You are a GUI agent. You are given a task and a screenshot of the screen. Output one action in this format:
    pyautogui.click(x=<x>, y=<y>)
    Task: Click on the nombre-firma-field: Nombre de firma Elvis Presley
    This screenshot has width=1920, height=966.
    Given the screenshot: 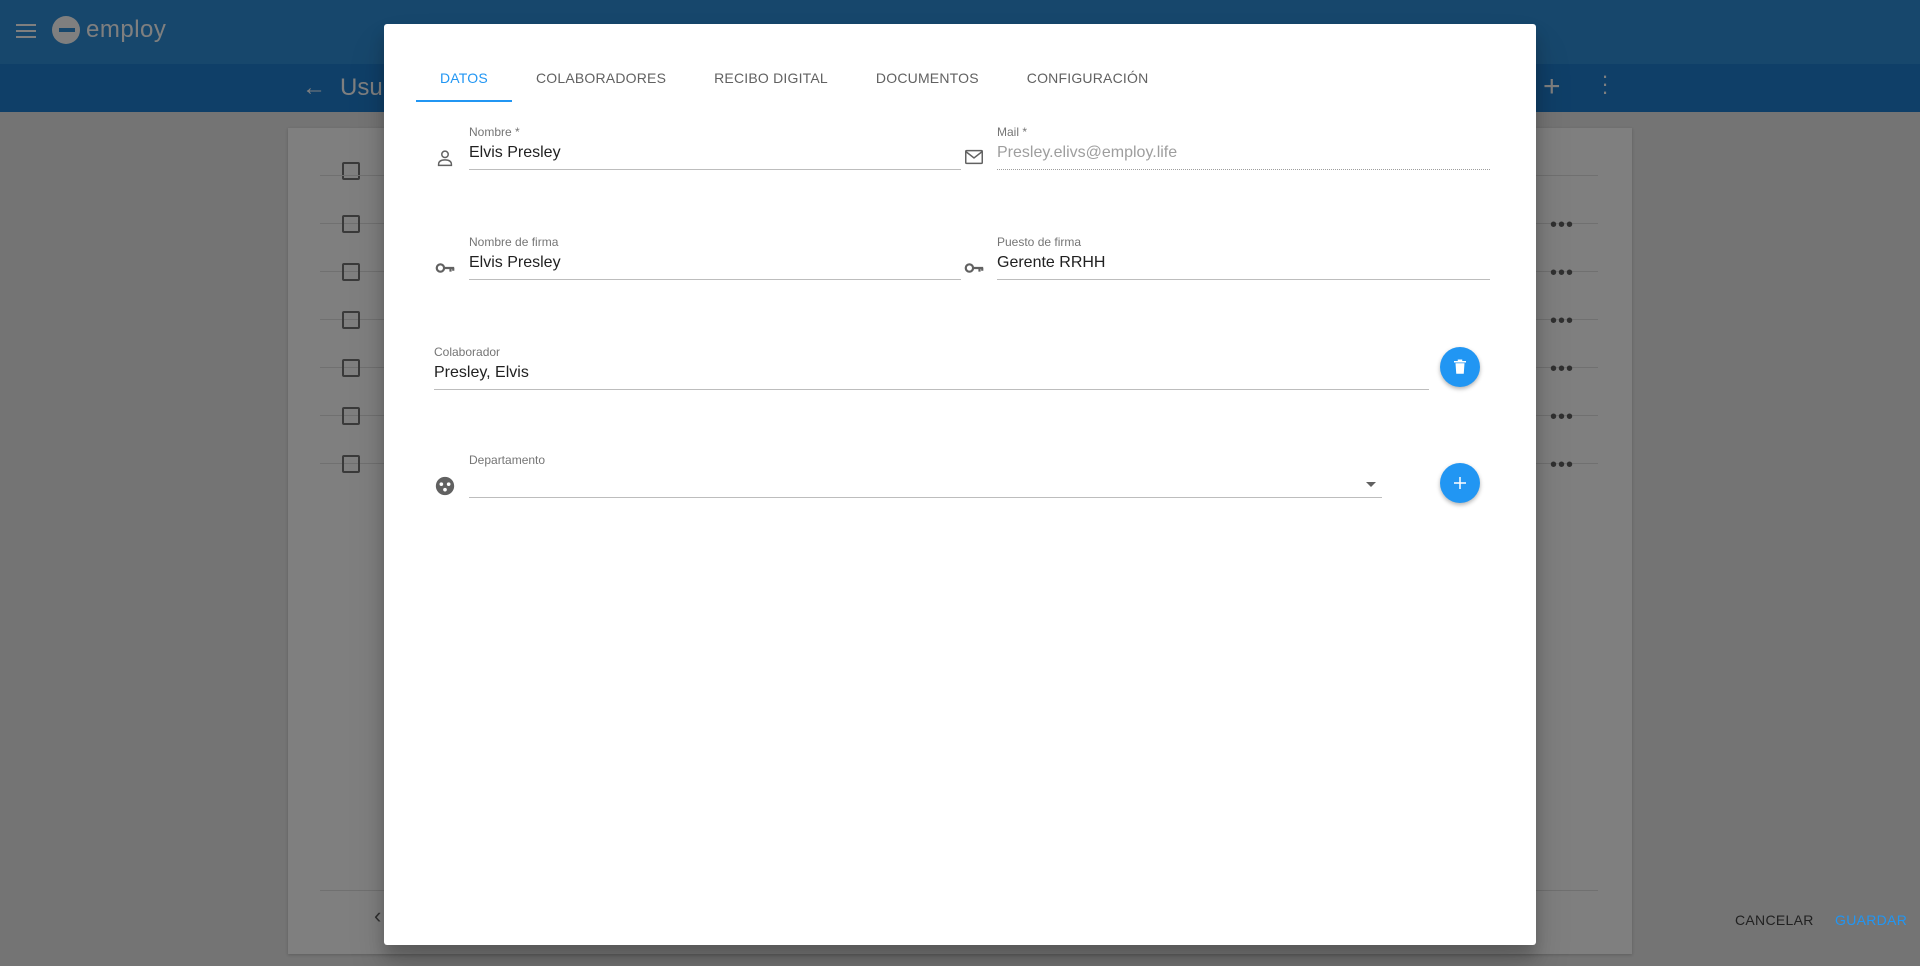 What is the action you would take?
    pyautogui.click(x=715, y=257)
    